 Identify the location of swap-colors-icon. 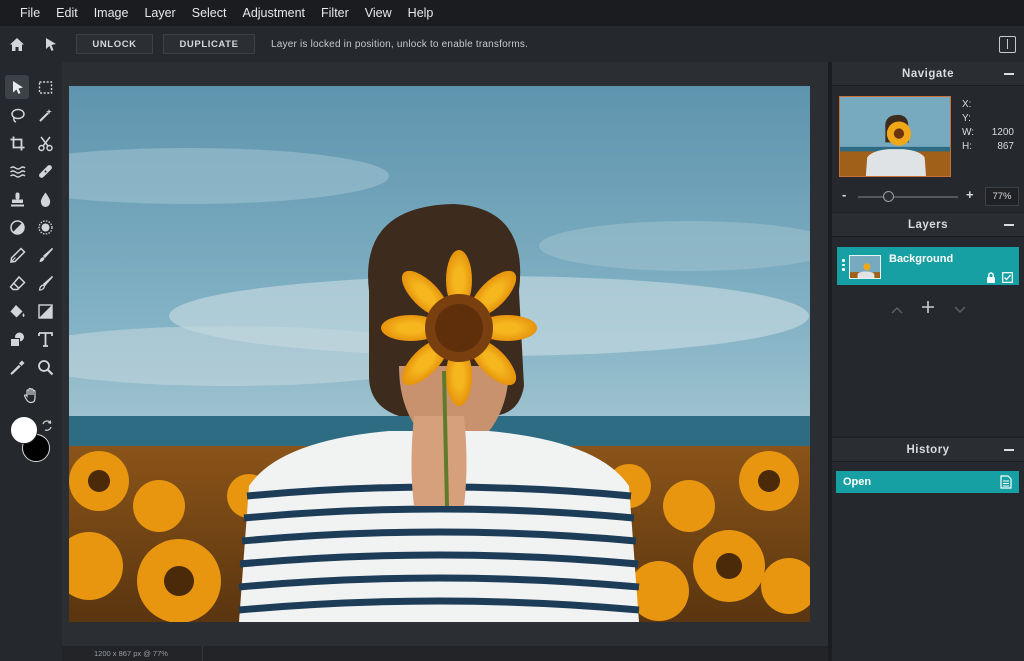
(47, 425).